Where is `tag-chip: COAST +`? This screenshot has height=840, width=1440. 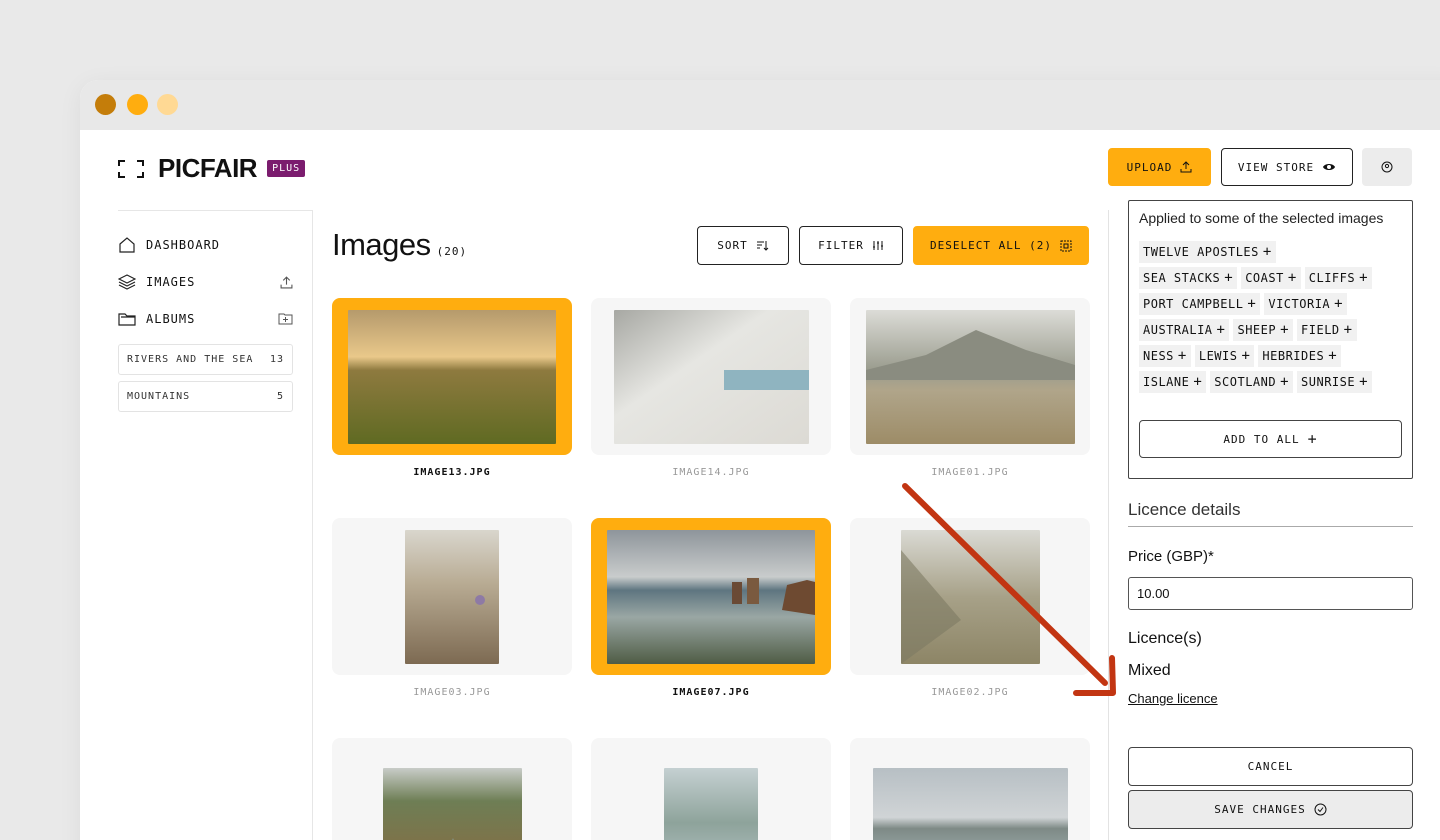
tag-chip: COAST + is located at coordinates (1271, 278).